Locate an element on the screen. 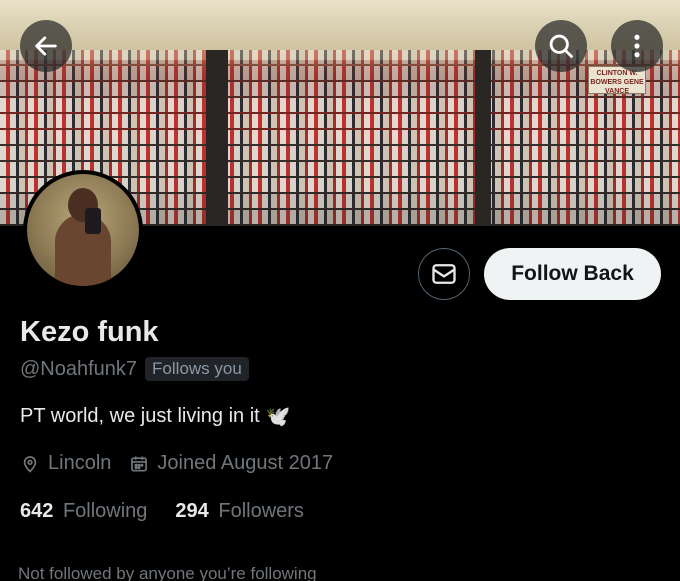 The image size is (680, 581). display-name: Kezo funk is located at coordinates (89, 332).